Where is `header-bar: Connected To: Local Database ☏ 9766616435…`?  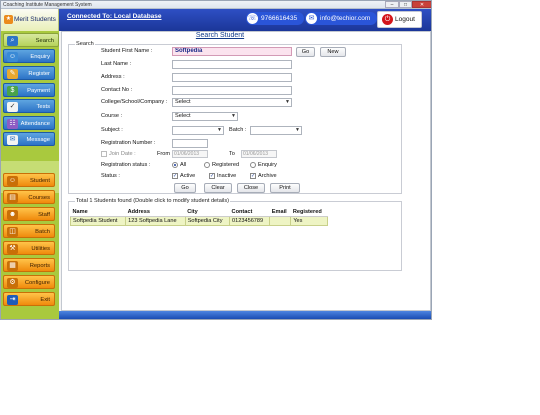
header-bar: Connected To: Local Database ☏ 9766616435… is located at coordinates (245, 20).